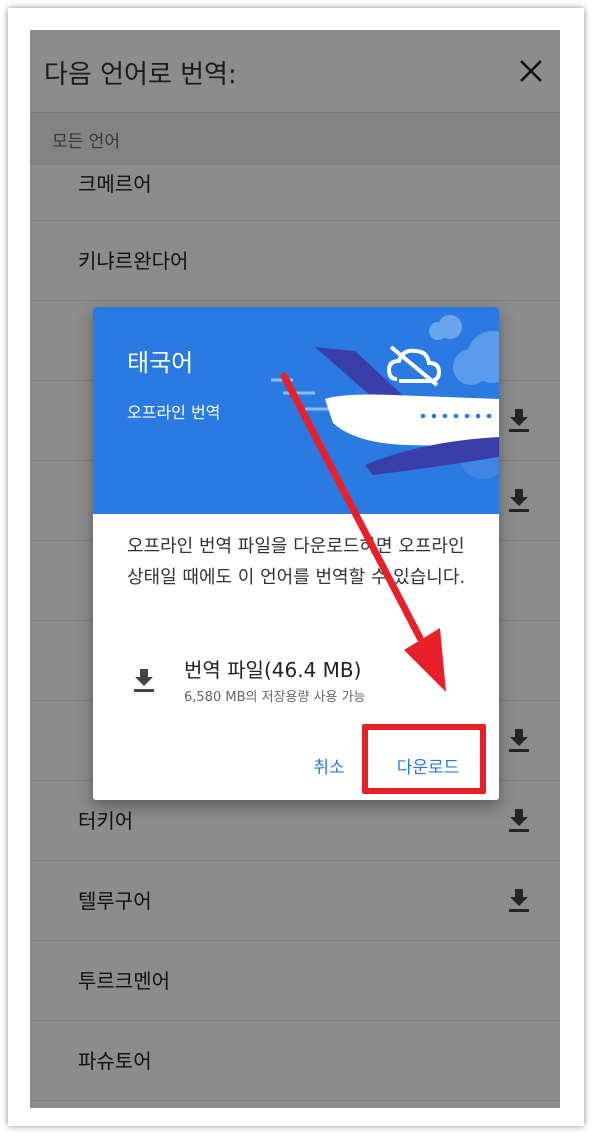 The width and height of the screenshot is (592, 1138). I want to click on highlight-annotation-box, so click(424, 759).